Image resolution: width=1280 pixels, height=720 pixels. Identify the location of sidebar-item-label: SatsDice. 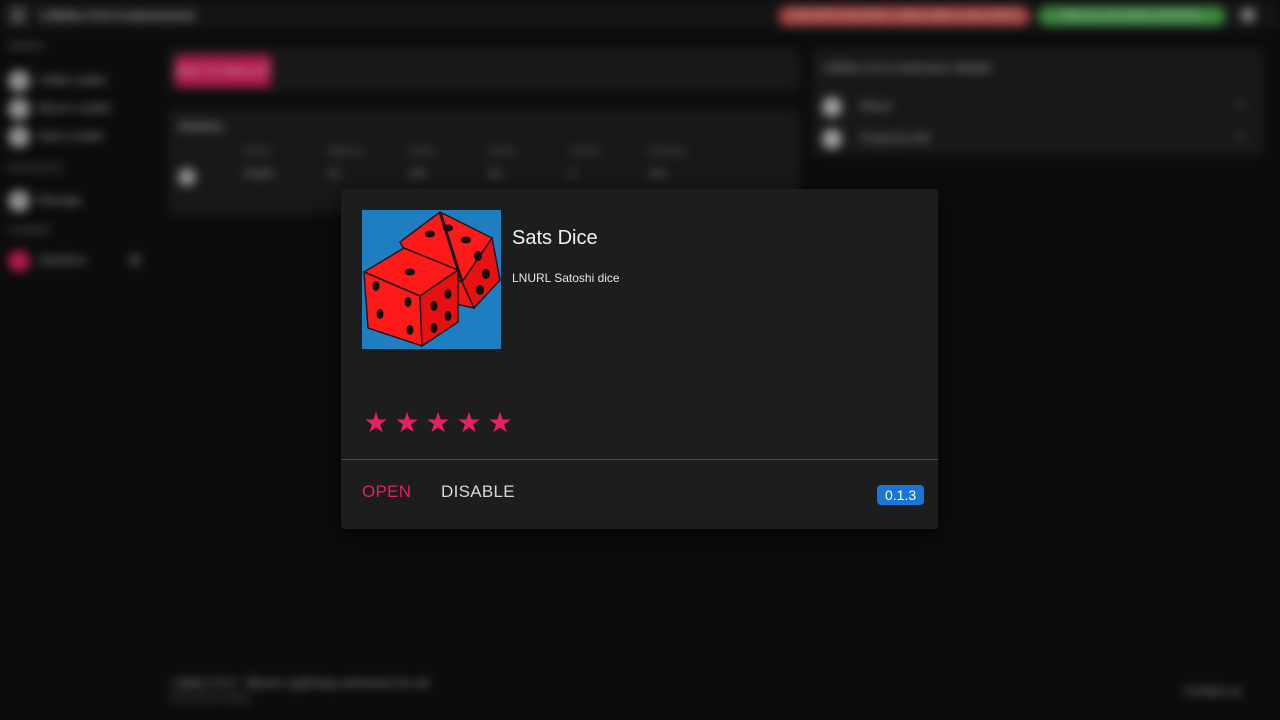
(62, 260).